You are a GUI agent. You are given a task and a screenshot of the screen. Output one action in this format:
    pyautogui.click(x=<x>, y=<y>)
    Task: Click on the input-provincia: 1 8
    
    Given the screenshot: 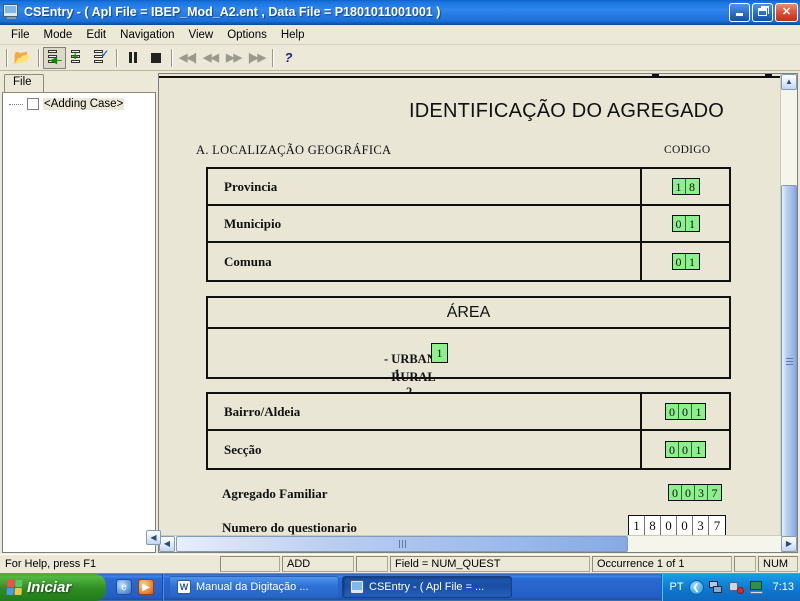 What is the action you would take?
    pyautogui.click(x=685, y=186)
    